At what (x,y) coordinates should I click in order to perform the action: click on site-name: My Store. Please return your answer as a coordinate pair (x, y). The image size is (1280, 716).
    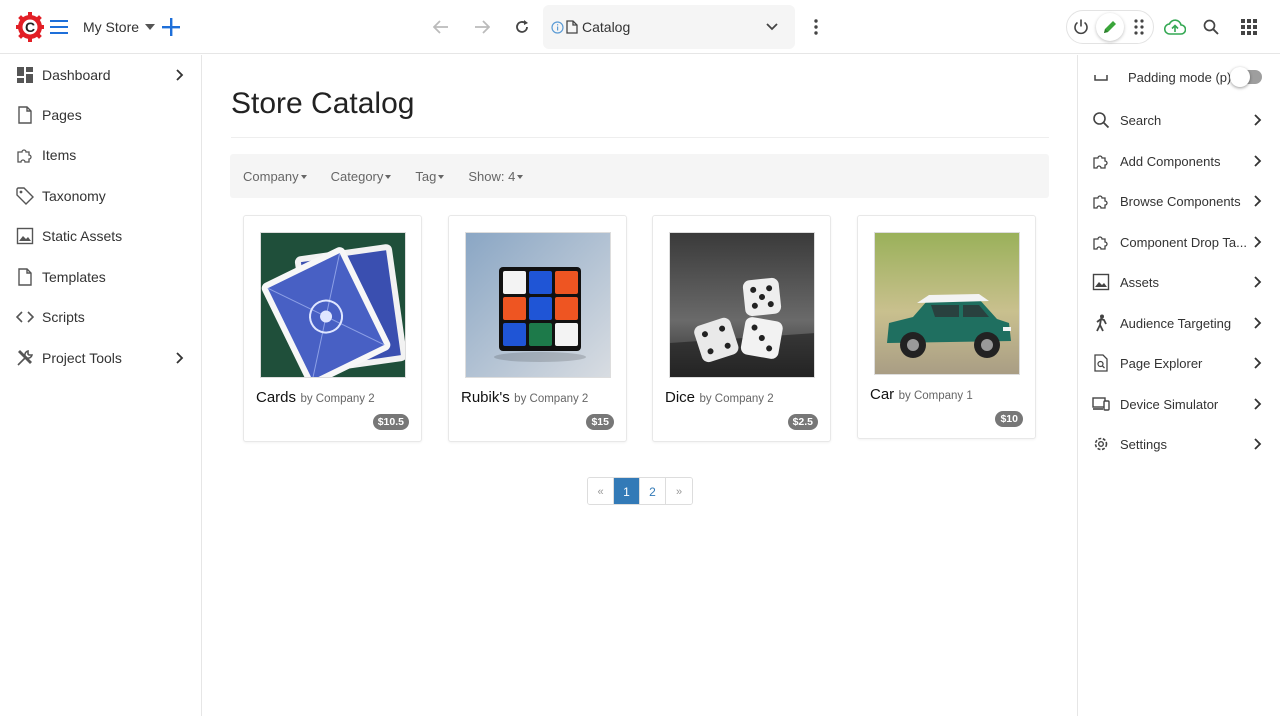
    Looking at the image, I should click on (111, 27).